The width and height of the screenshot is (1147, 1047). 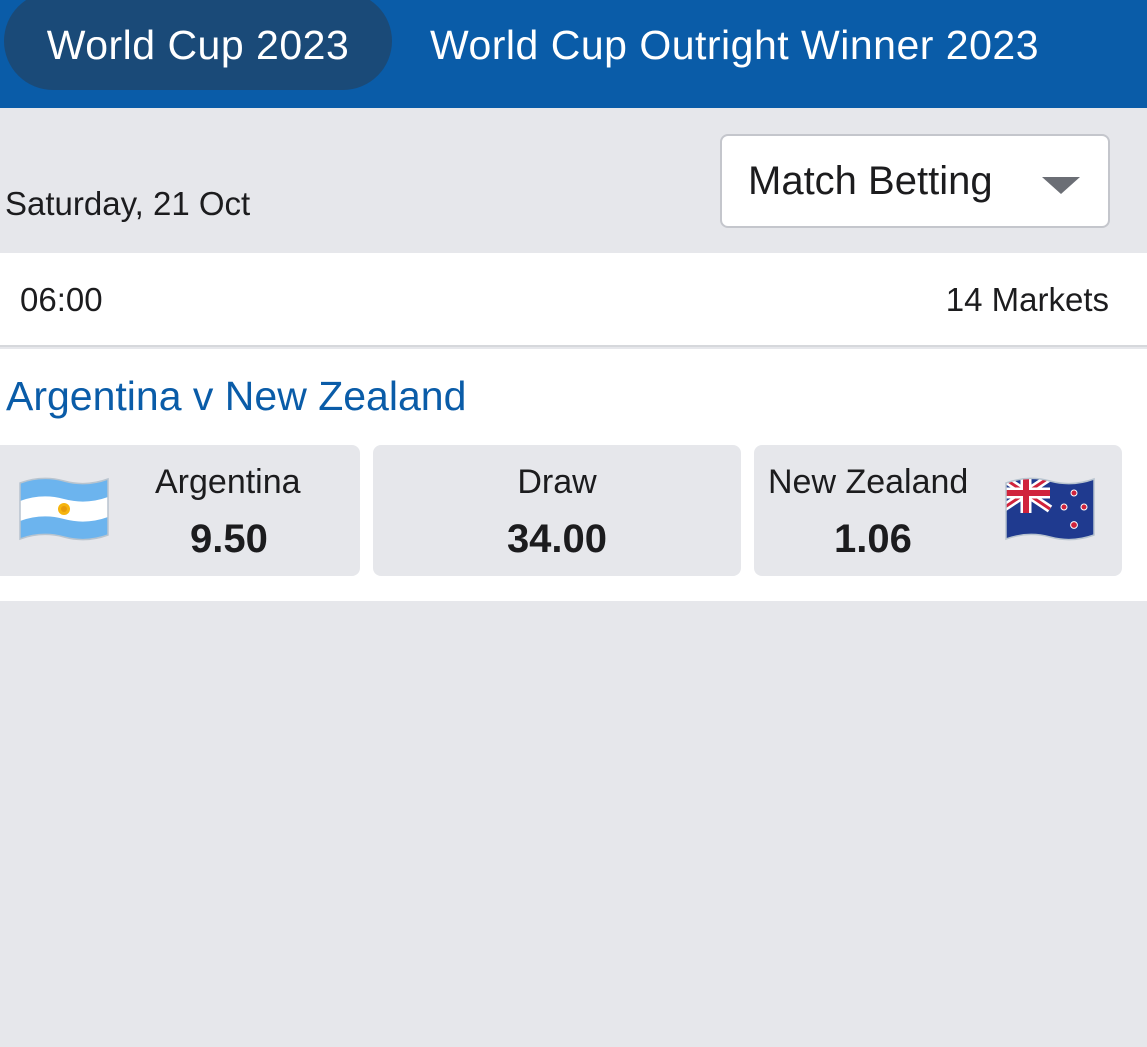 I want to click on match-title-link: Argentina v New Zealand, so click(x=236, y=396).